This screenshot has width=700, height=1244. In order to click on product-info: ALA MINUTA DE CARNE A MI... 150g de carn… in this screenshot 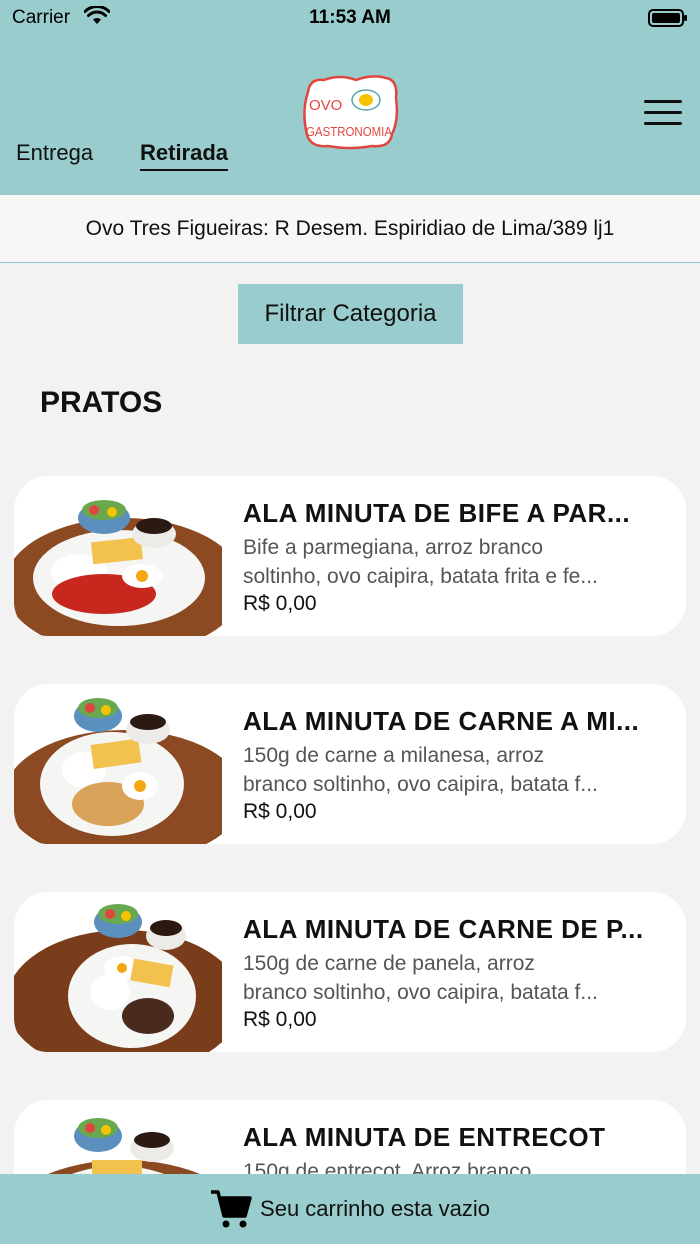, I will do `click(453, 765)`.